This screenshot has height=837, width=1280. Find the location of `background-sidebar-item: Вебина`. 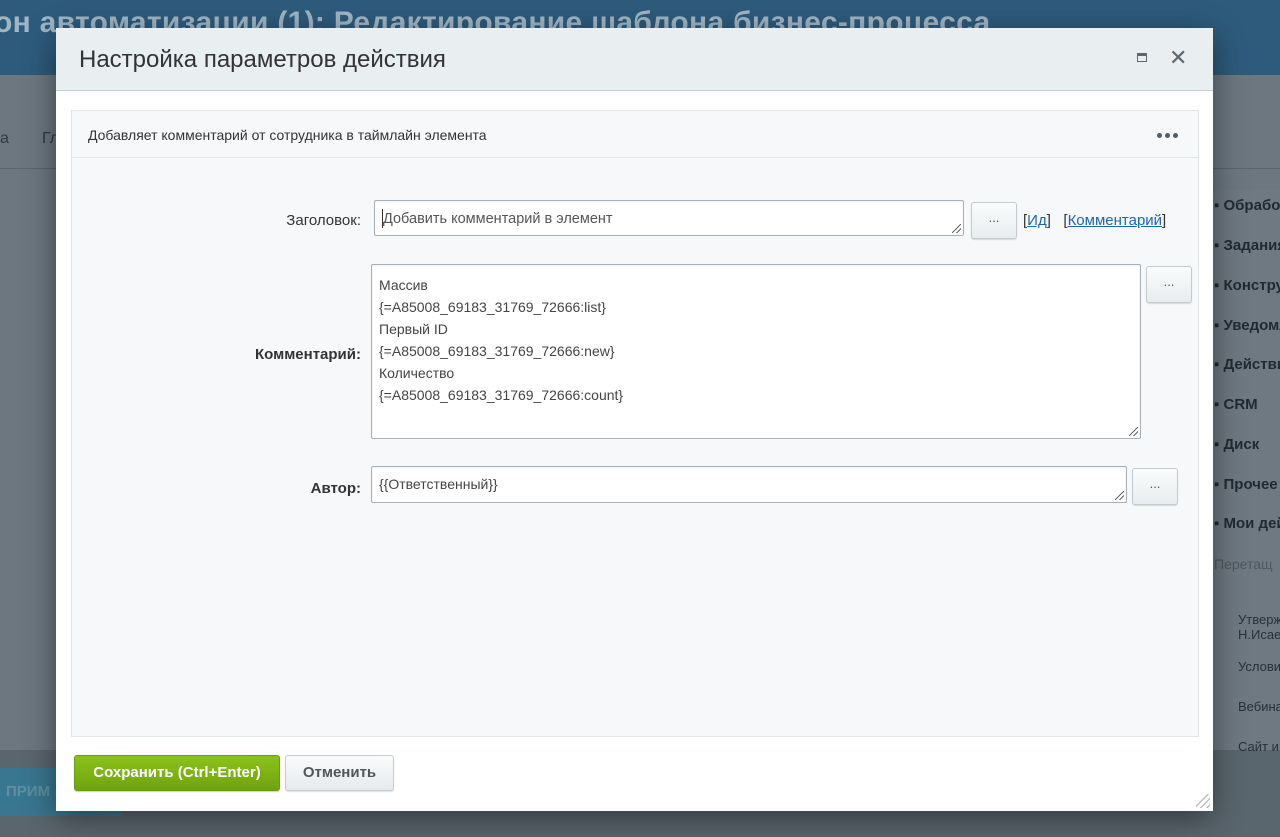

background-sidebar-item: Вебина is located at coordinates (1259, 706).